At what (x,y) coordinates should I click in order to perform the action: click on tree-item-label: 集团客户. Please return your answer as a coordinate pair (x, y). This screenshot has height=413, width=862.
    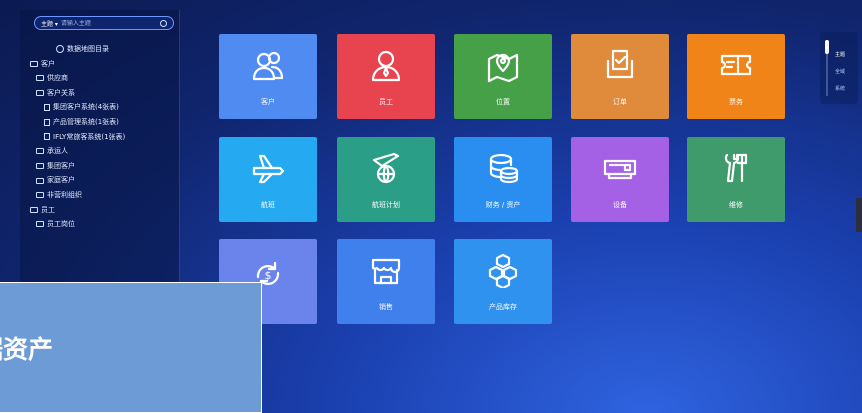
    Looking at the image, I should click on (61, 165).